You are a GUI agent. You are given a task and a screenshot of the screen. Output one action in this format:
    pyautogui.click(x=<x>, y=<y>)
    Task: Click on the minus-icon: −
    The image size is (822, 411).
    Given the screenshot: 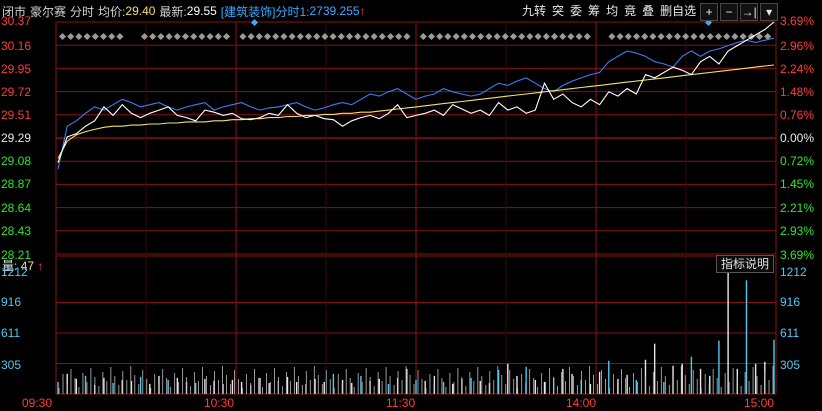 What is the action you would take?
    pyautogui.click(x=729, y=12)
    